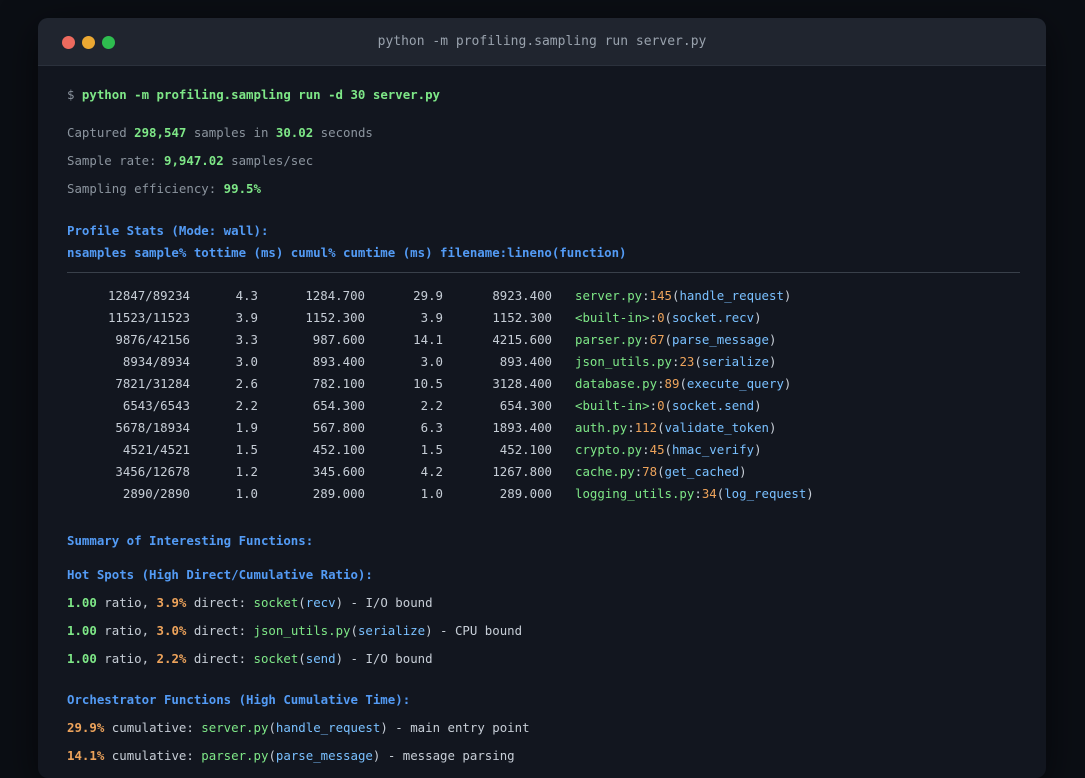  What do you see at coordinates (713, 449) in the screenshot?
I see `function-name: hmac_verify` at bounding box center [713, 449].